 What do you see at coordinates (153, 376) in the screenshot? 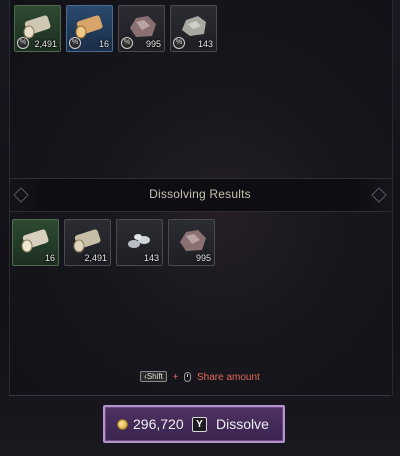
I see `shift-key: ‹Shift` at bounding box center [153, 376].